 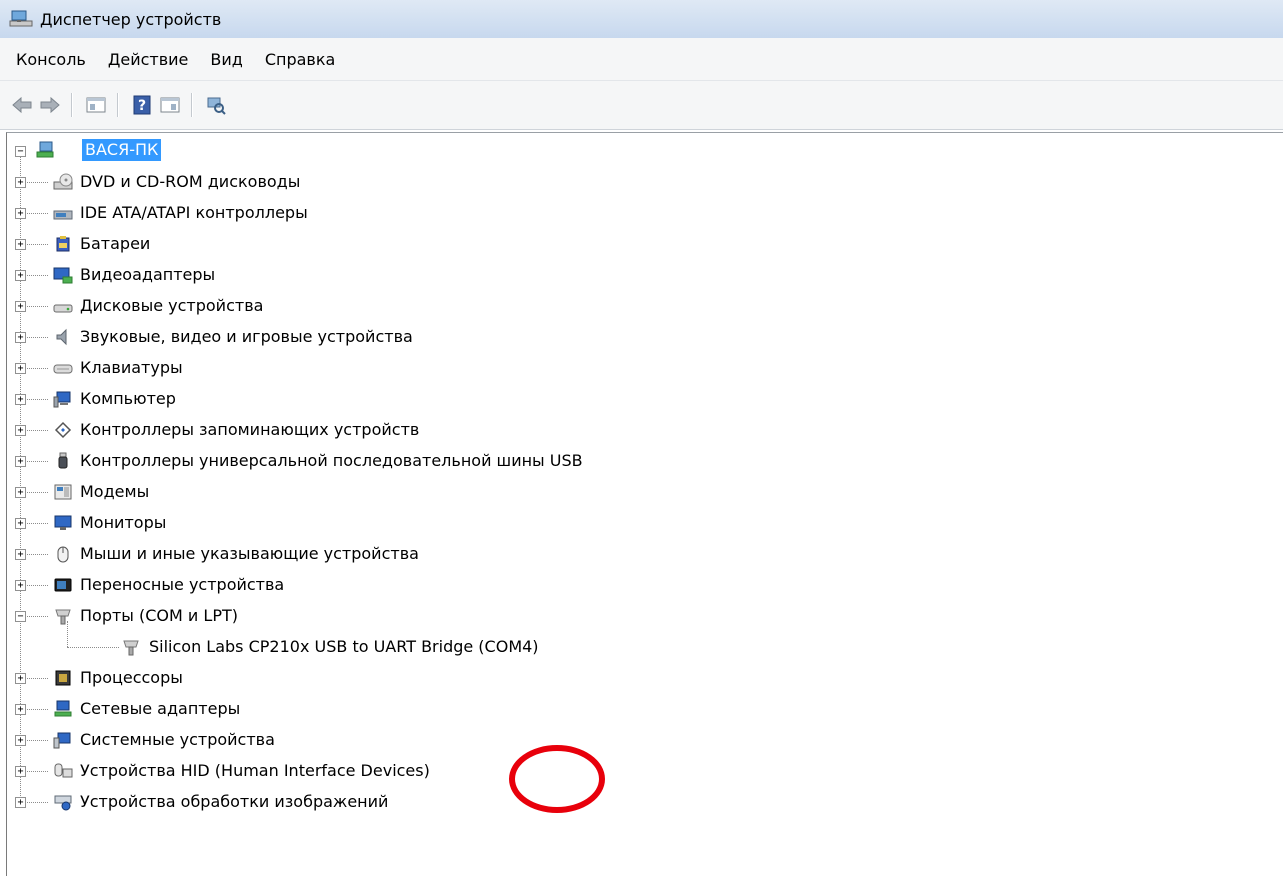 What do you see at coordinates (21, 18) in the screenshot?
I see `device-manager-icon` at bounding box center [21, 18].